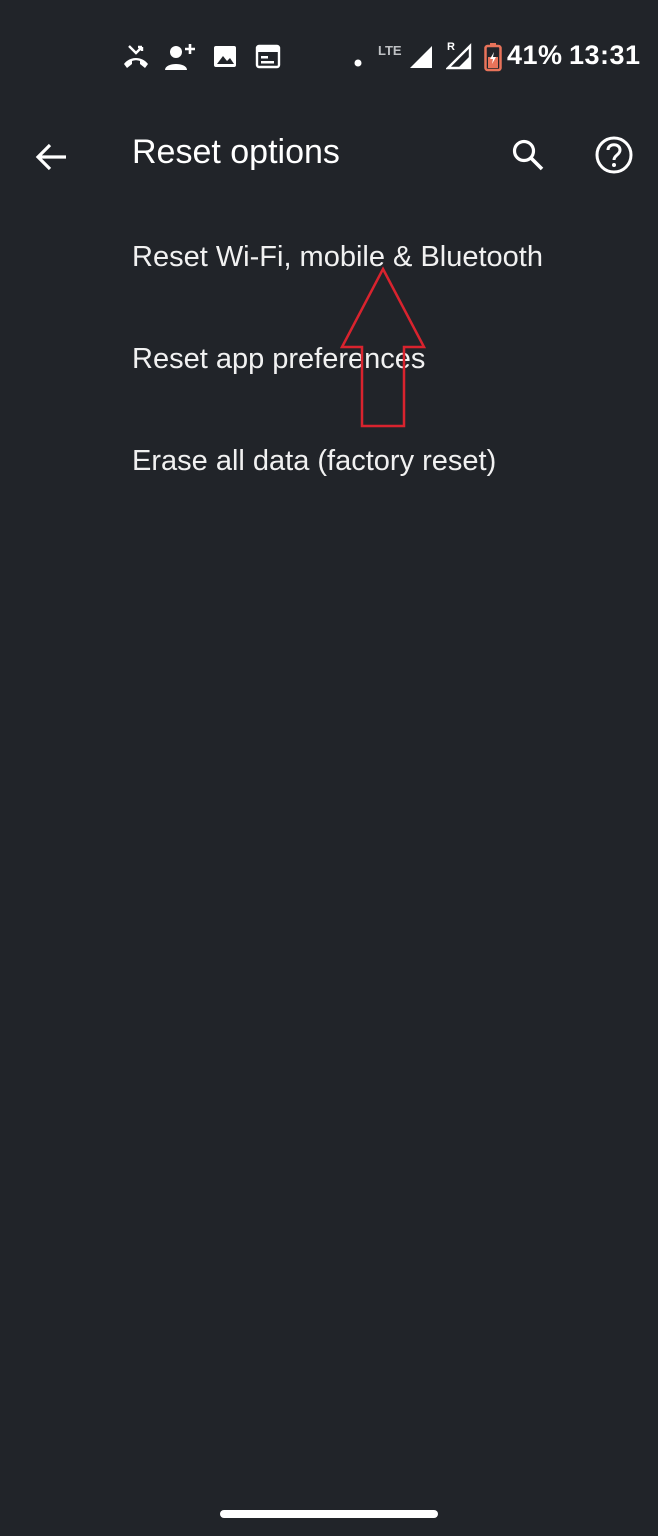 Image resolution: width=658 pixels, height=1536 pixels. I want to click on page-title: Reset options, so click(236, 152).